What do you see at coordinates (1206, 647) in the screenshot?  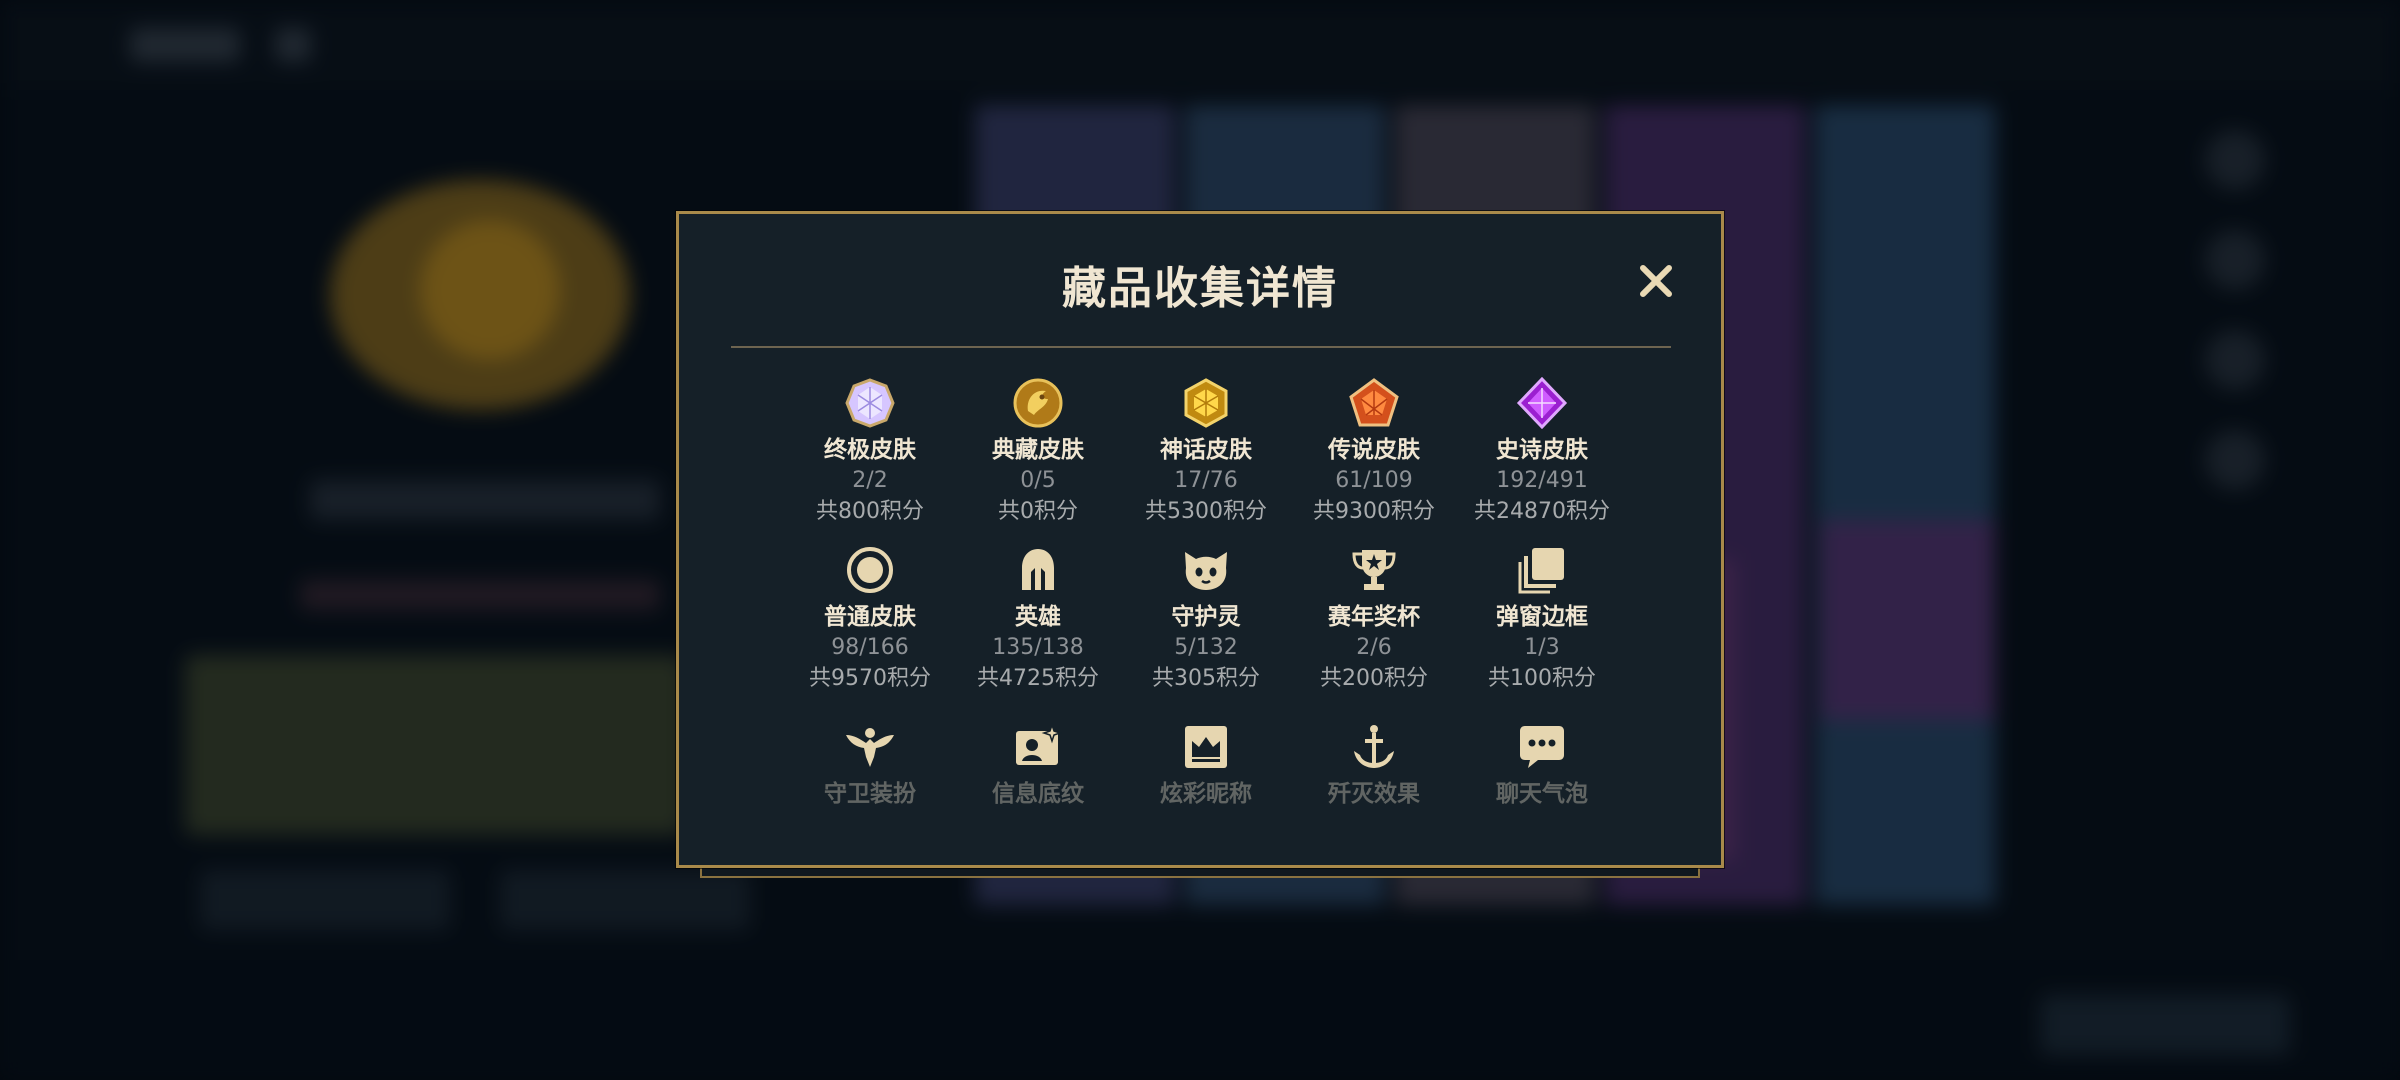 I see `item-count: 5/132` at bounding box center [1206, 647].